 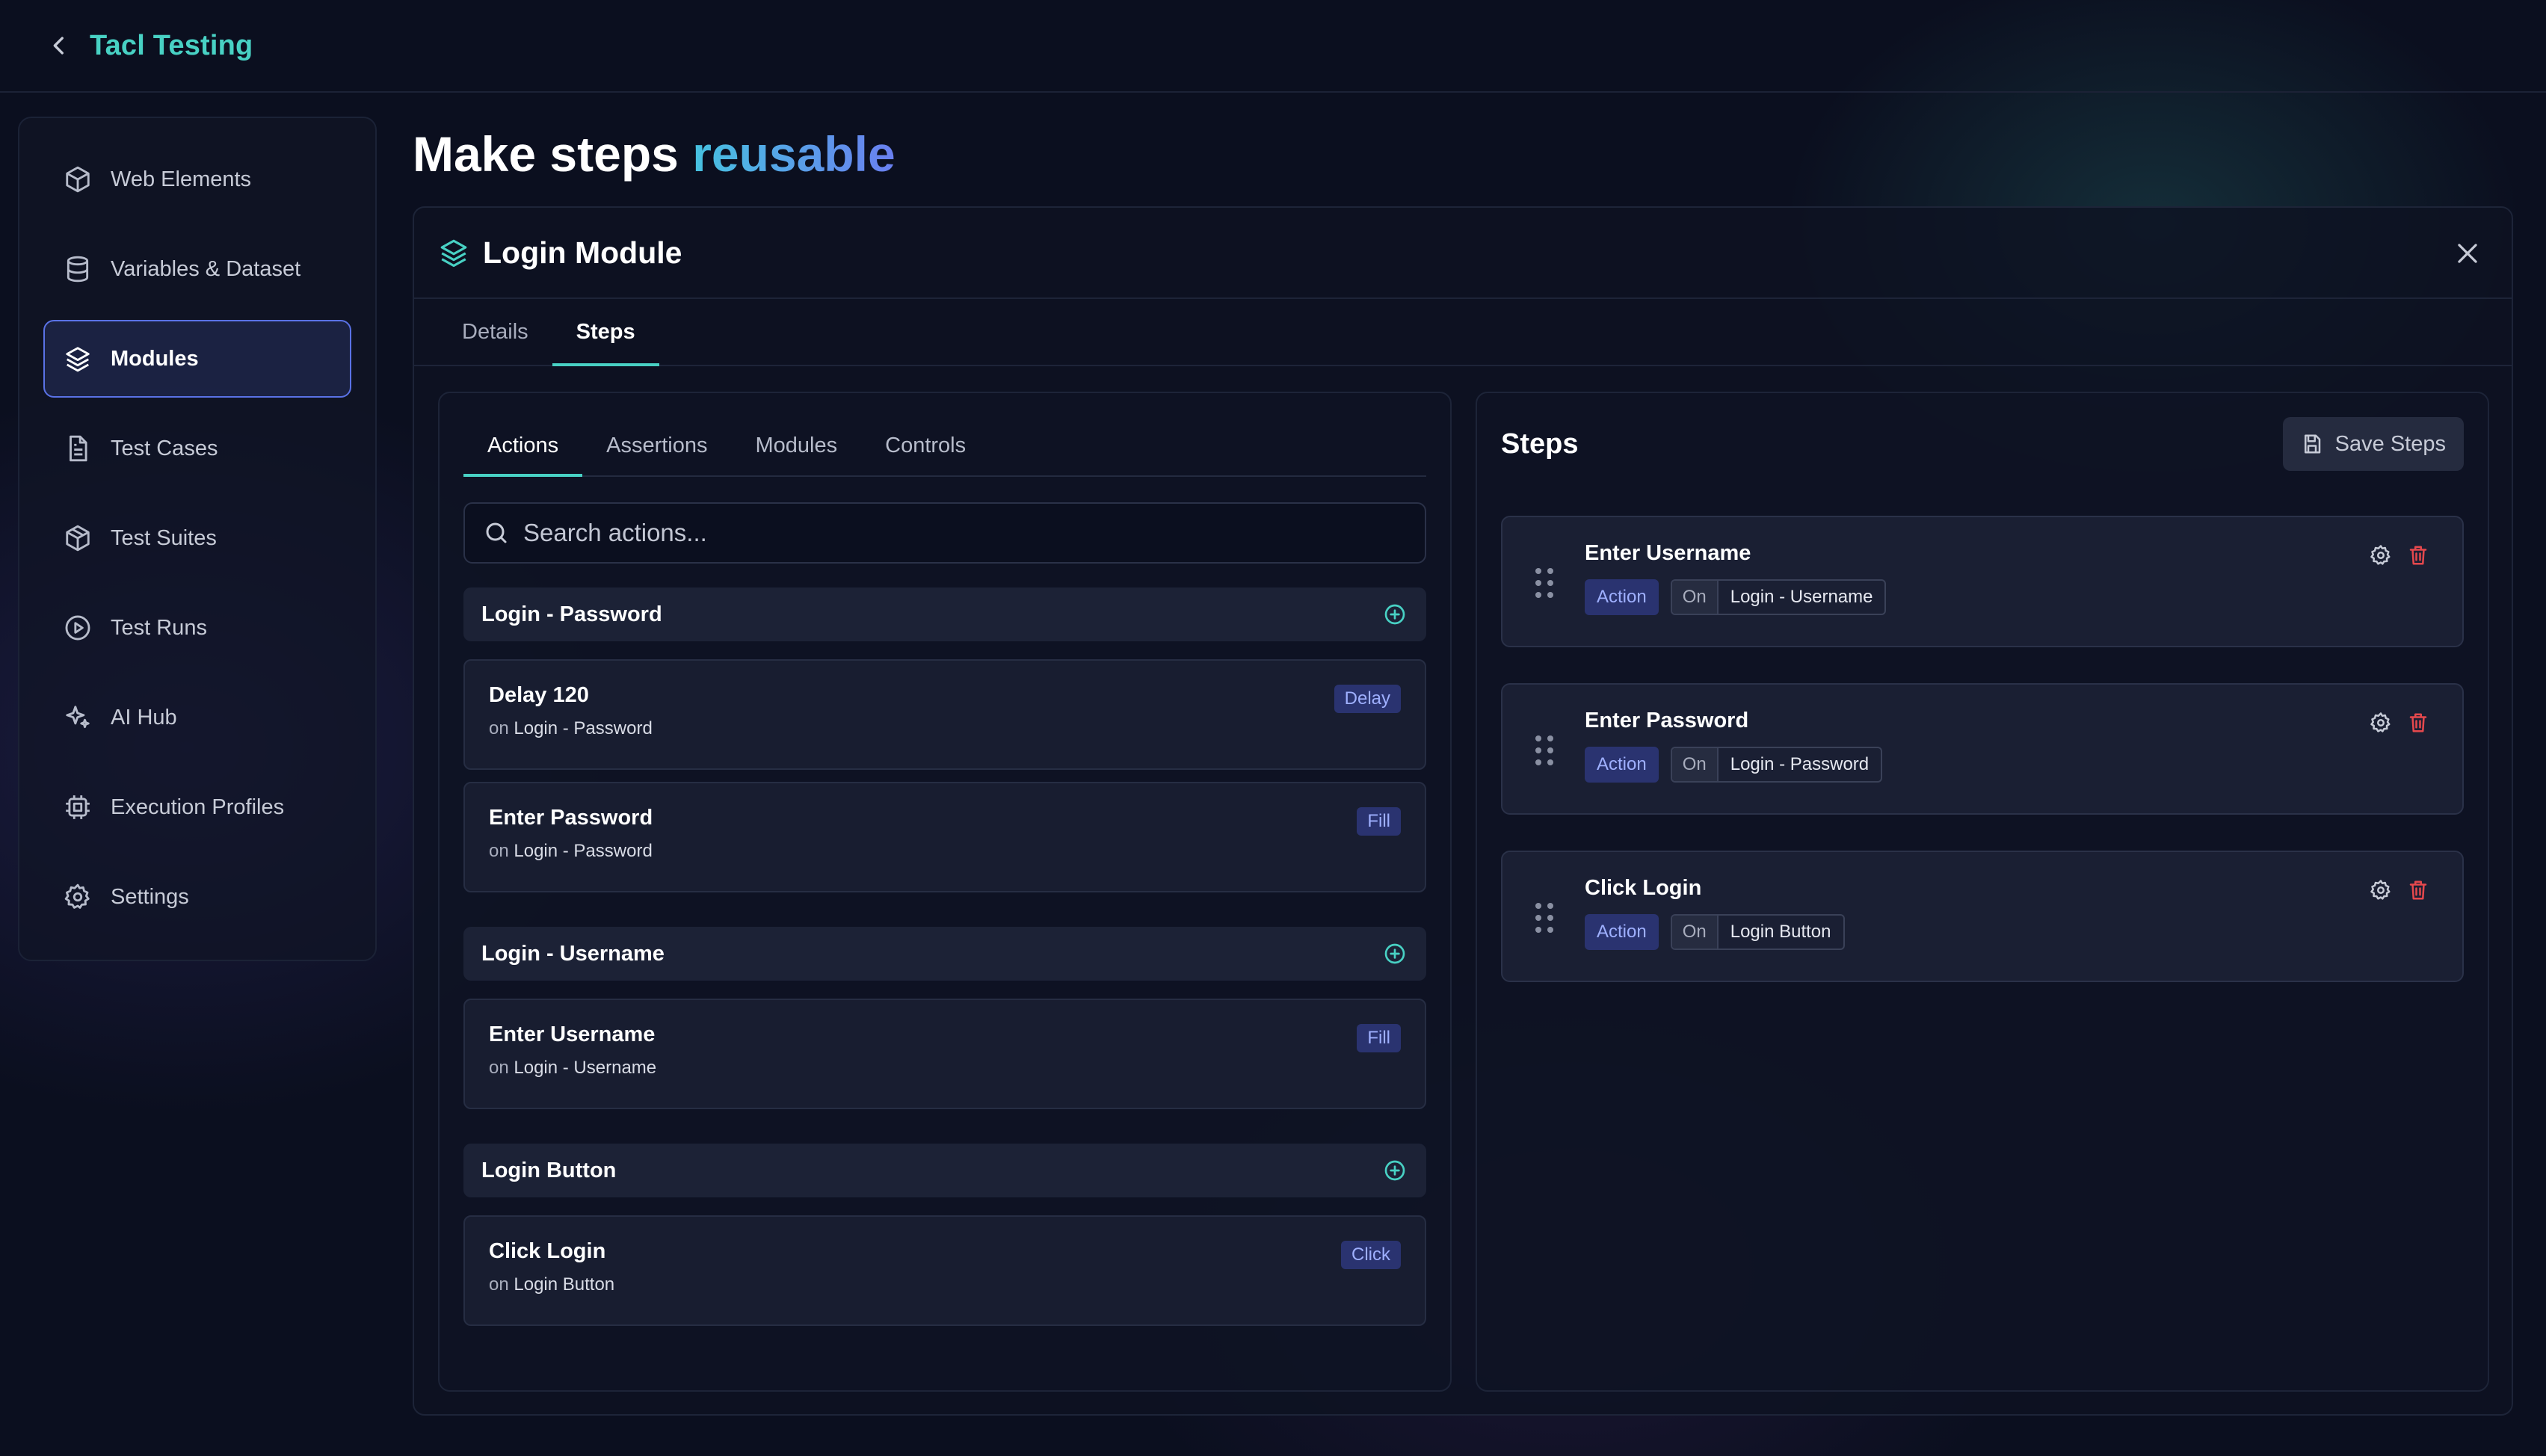 I want to click on tab-modules: Modules, so click(x=797, y=445).